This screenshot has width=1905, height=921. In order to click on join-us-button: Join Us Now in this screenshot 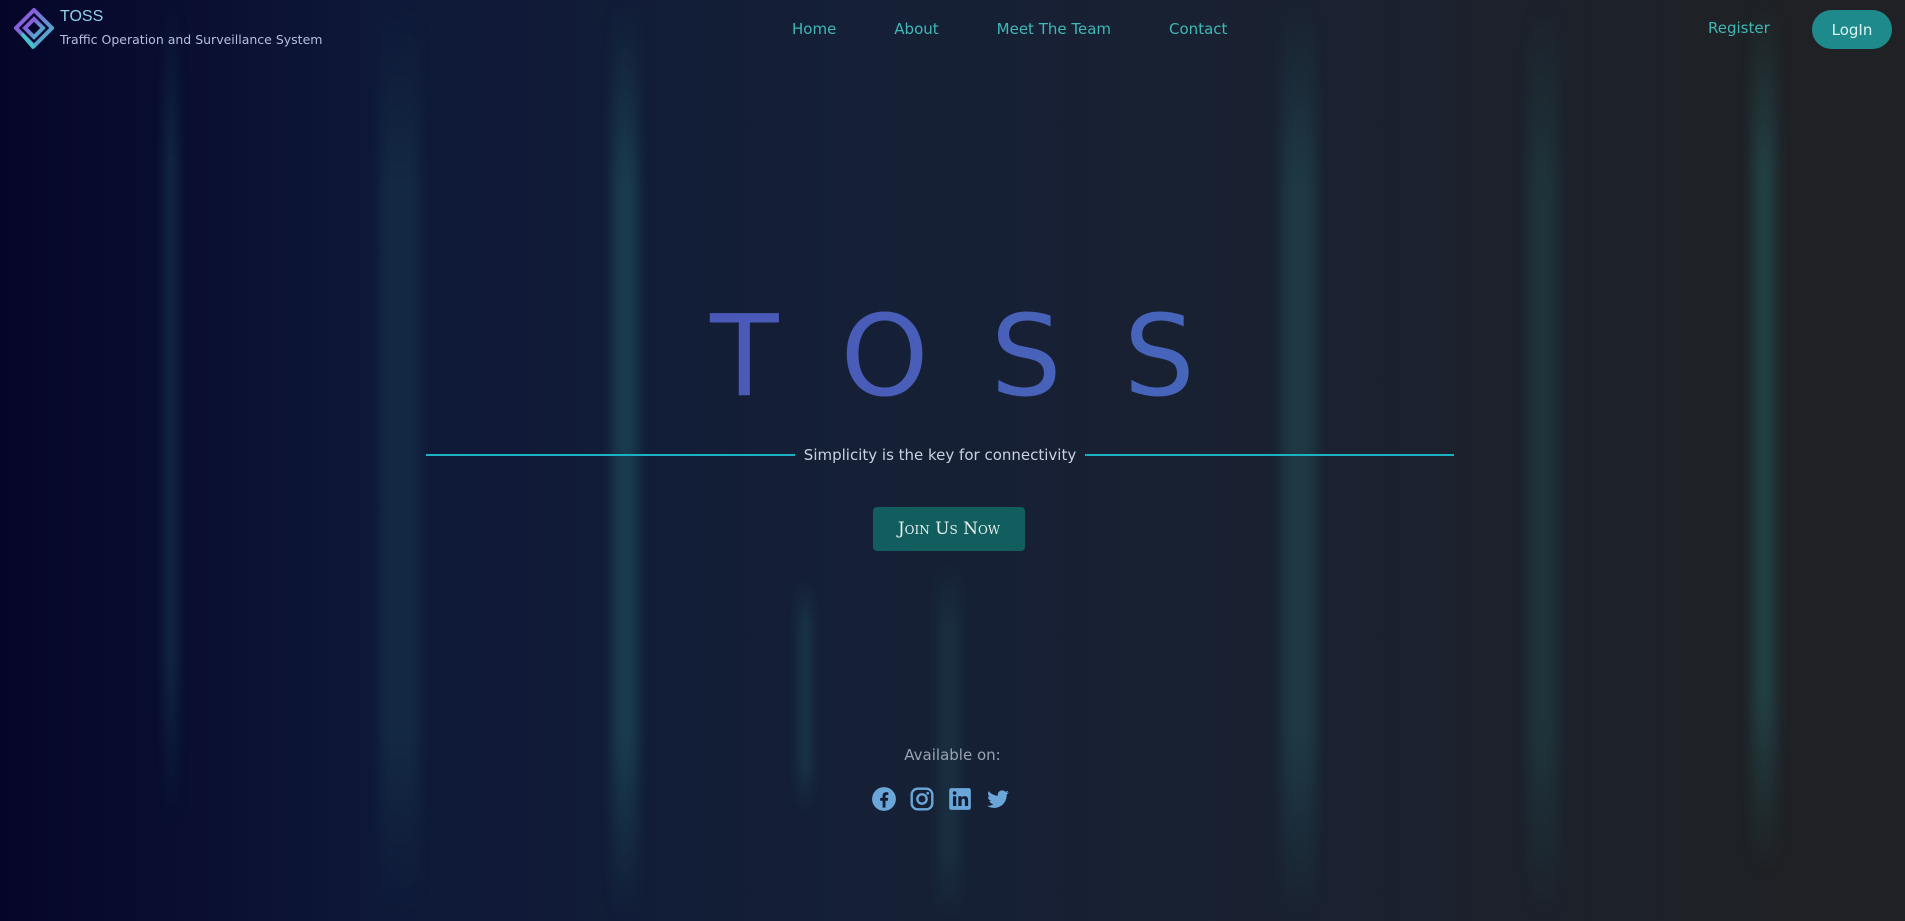, I will do `click(949, 529)`.